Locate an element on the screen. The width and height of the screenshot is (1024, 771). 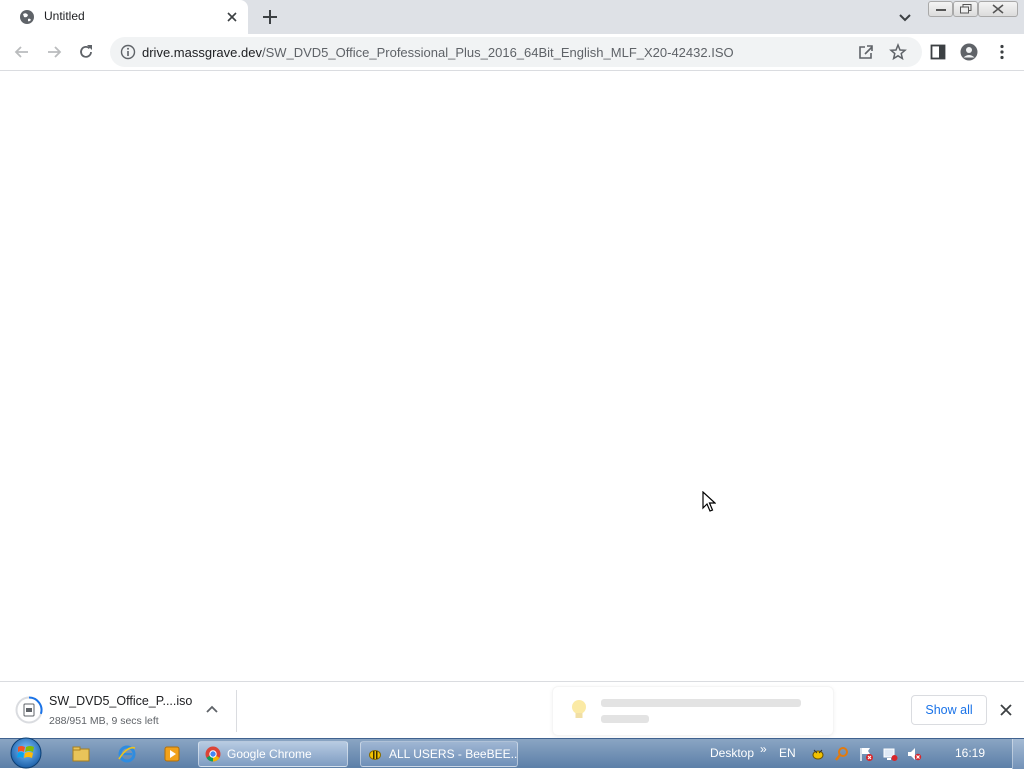
globe-icon is located at coordinates (27, 17).